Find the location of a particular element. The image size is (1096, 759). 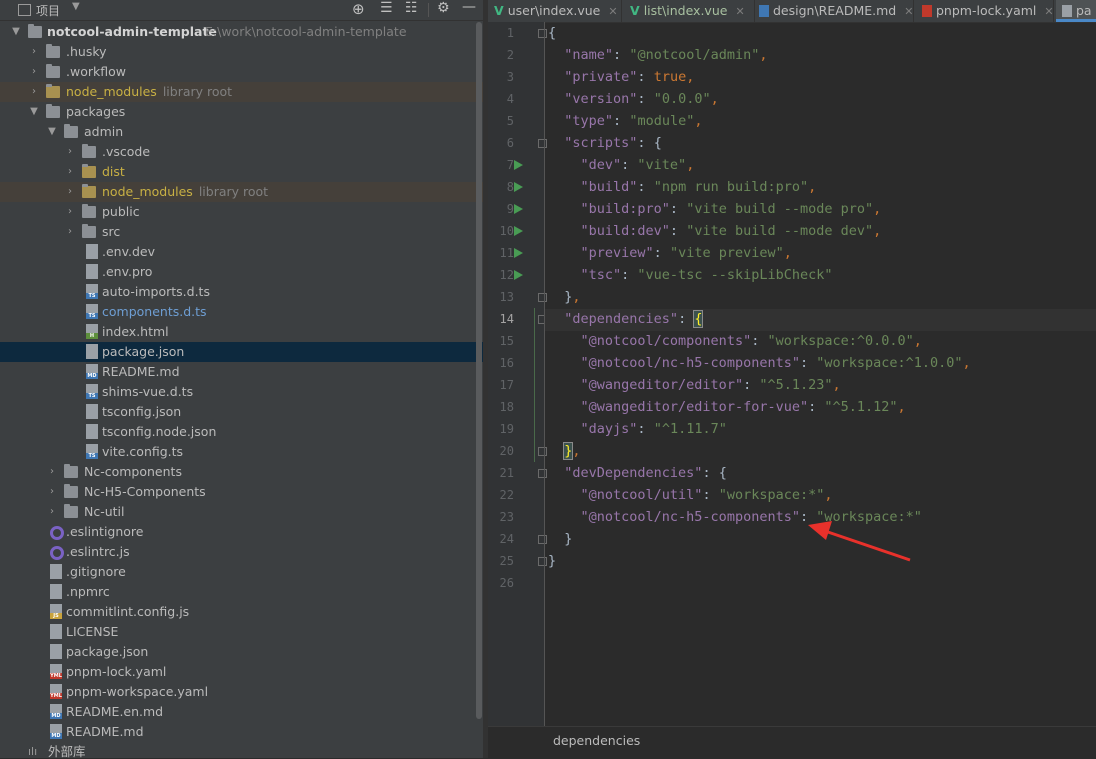

code-line: "build:dev": "vite build --mode dev", is located at coordinates (715, 231).